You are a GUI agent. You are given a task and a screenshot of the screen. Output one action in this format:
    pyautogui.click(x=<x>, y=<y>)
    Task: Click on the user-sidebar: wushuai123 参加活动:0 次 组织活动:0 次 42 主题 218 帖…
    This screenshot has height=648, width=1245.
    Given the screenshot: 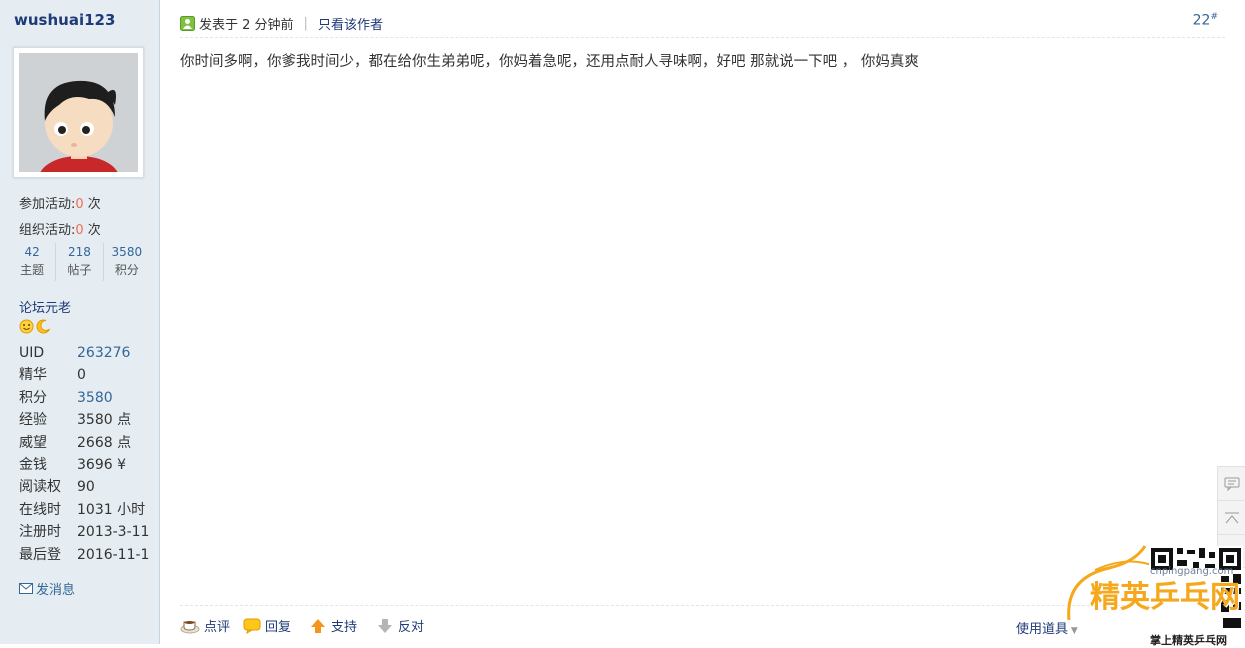 What is the action you would take?
    pyautogui.click(x=80, y=322)
    